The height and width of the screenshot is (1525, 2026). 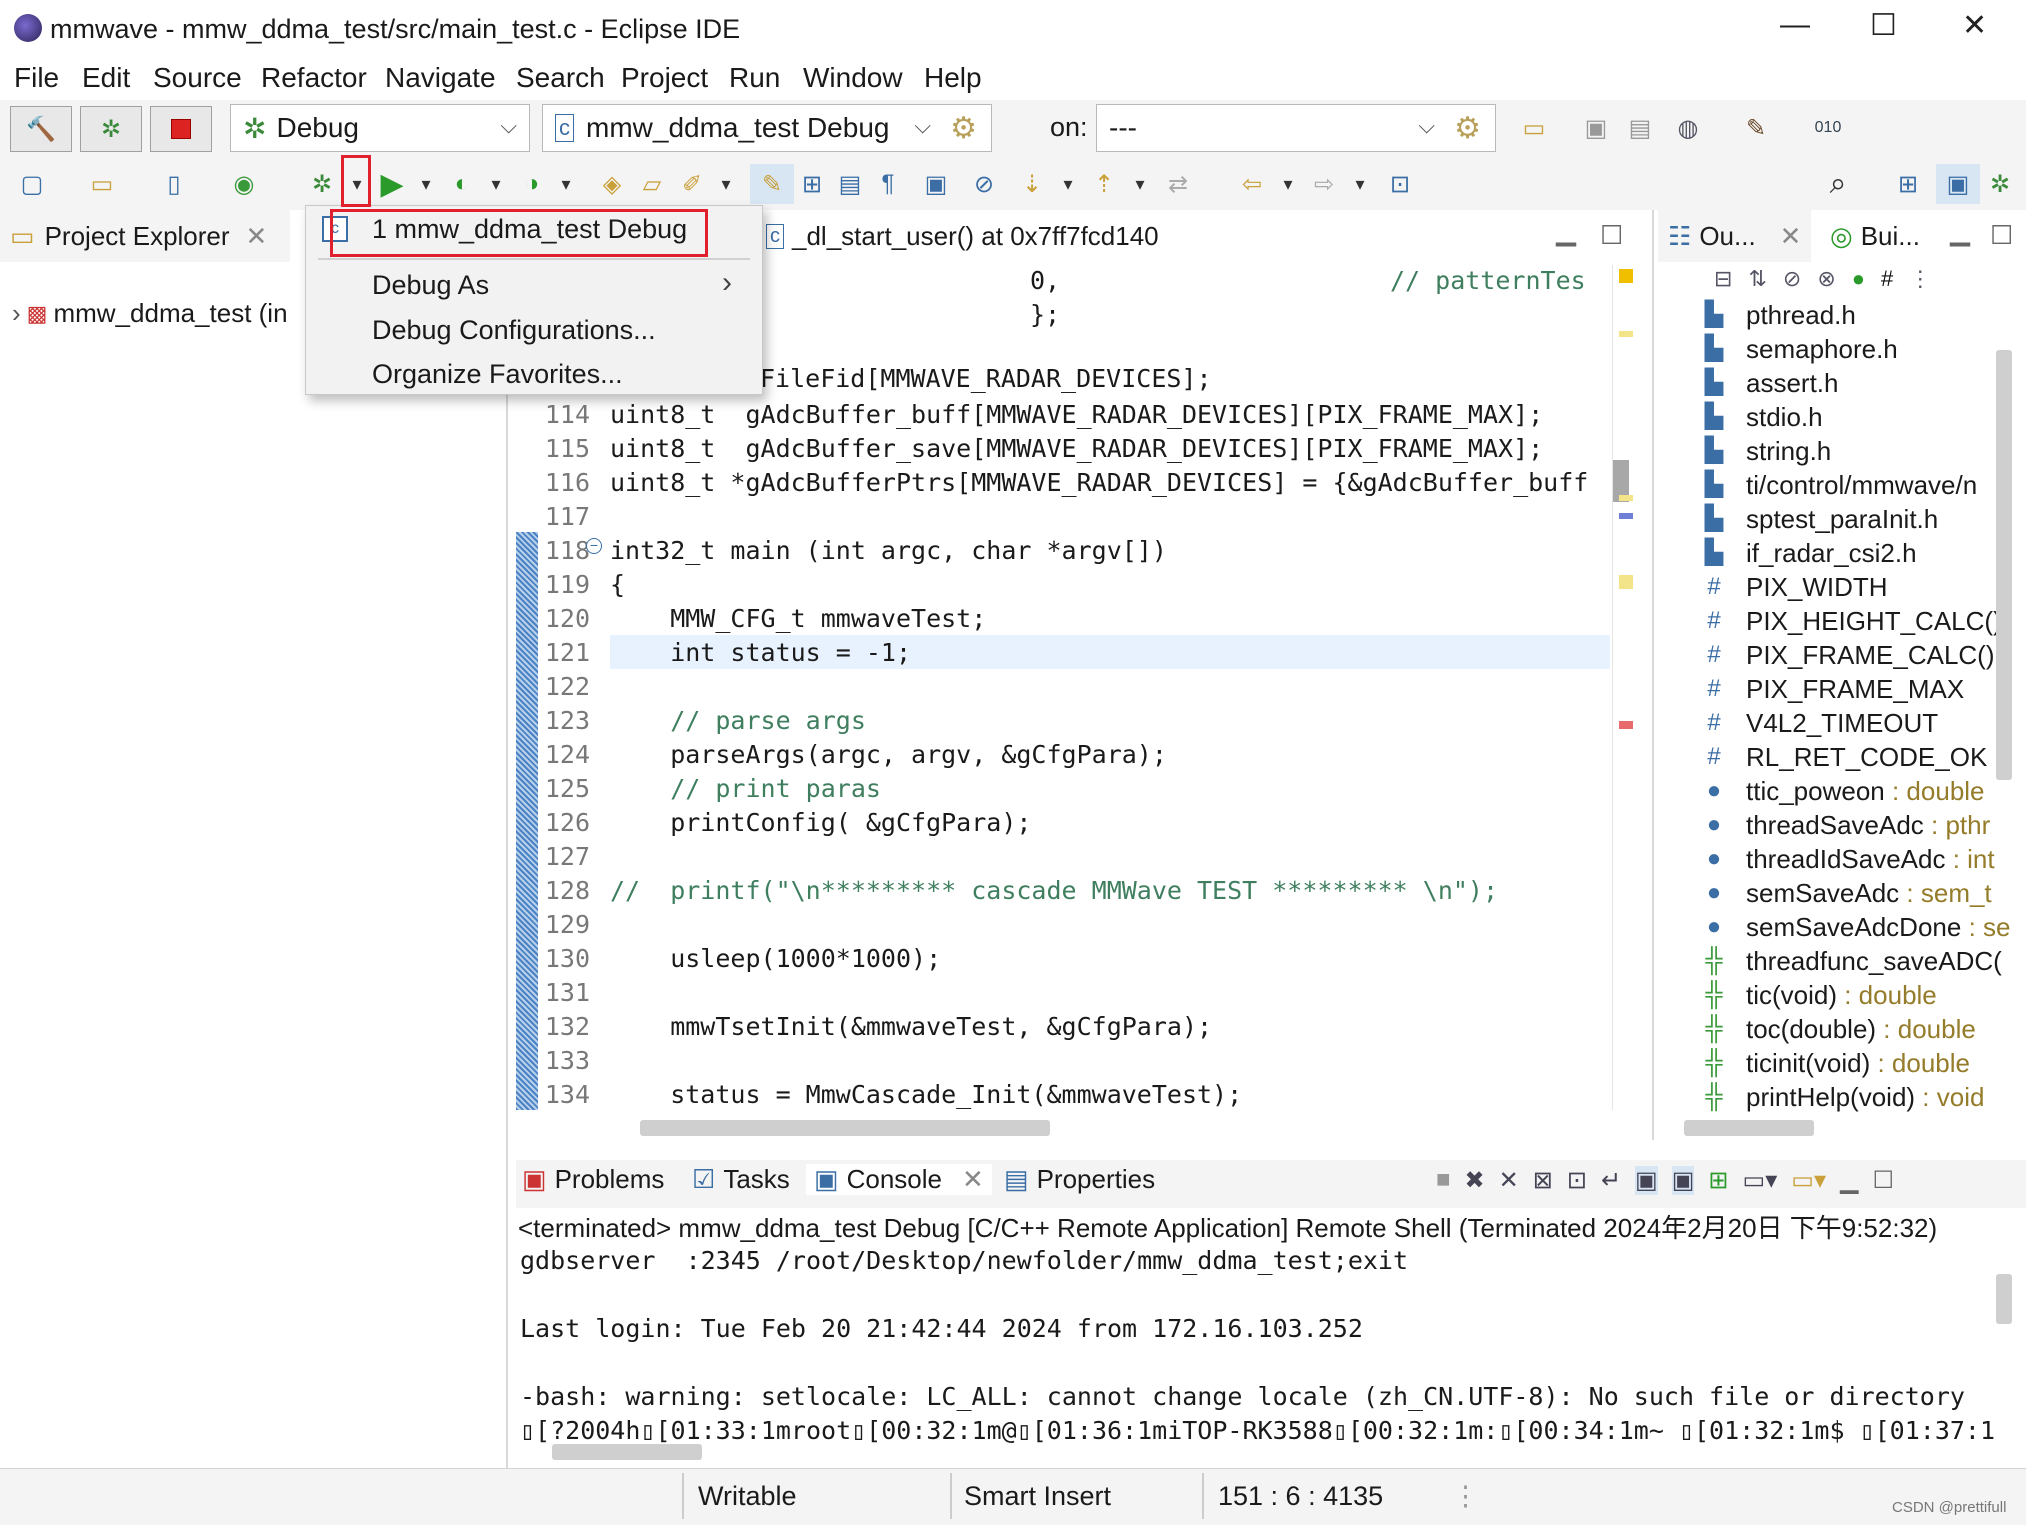 What do you see at coordinates (1509, 1180) in the screenshot?
I see `remove-all-icon: ✕` at bounding box center [1509, 1180].